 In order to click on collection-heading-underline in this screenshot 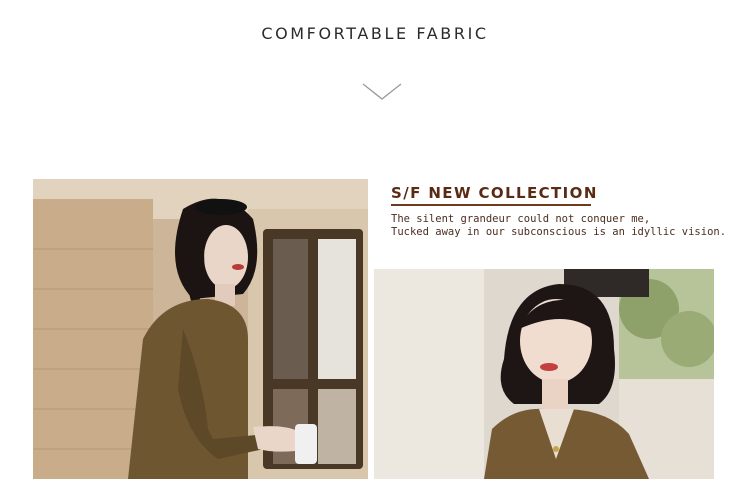, I will do `click(491, 205)`.